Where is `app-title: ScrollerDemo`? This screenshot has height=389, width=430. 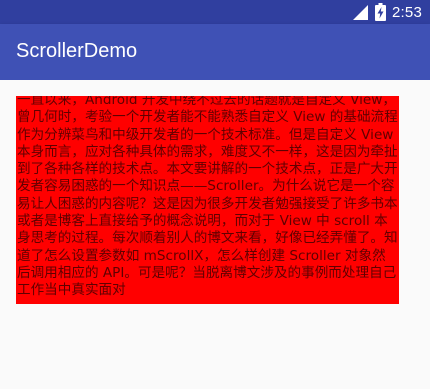 app-title: ScrollerDemo is located at coordinates (77, 51).